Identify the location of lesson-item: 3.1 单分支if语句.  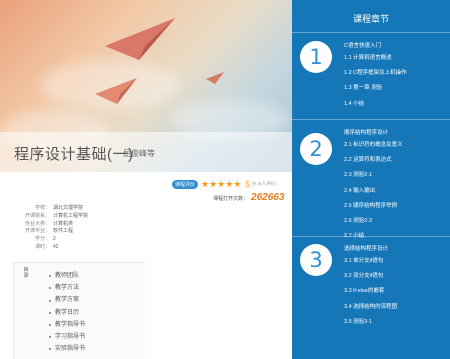
(370, 261).